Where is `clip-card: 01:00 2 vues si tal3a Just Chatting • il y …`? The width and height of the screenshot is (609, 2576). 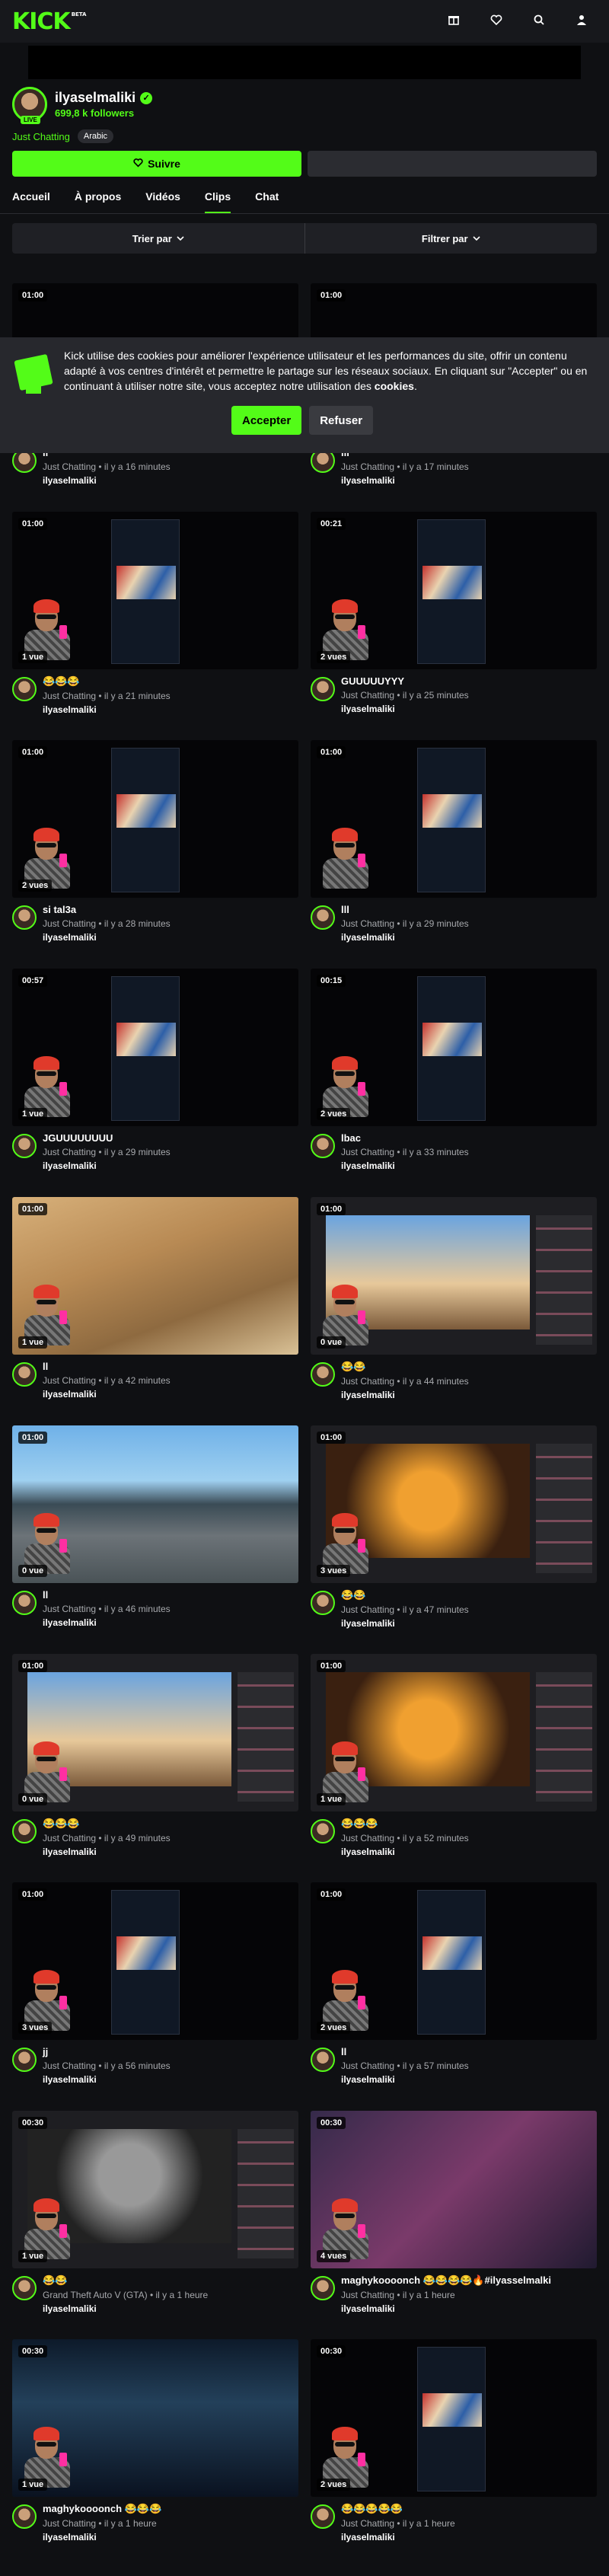 clip-card: 01:00 2 vues si tal3a Just Chatting • il y … is located at coordinates (155, 841).